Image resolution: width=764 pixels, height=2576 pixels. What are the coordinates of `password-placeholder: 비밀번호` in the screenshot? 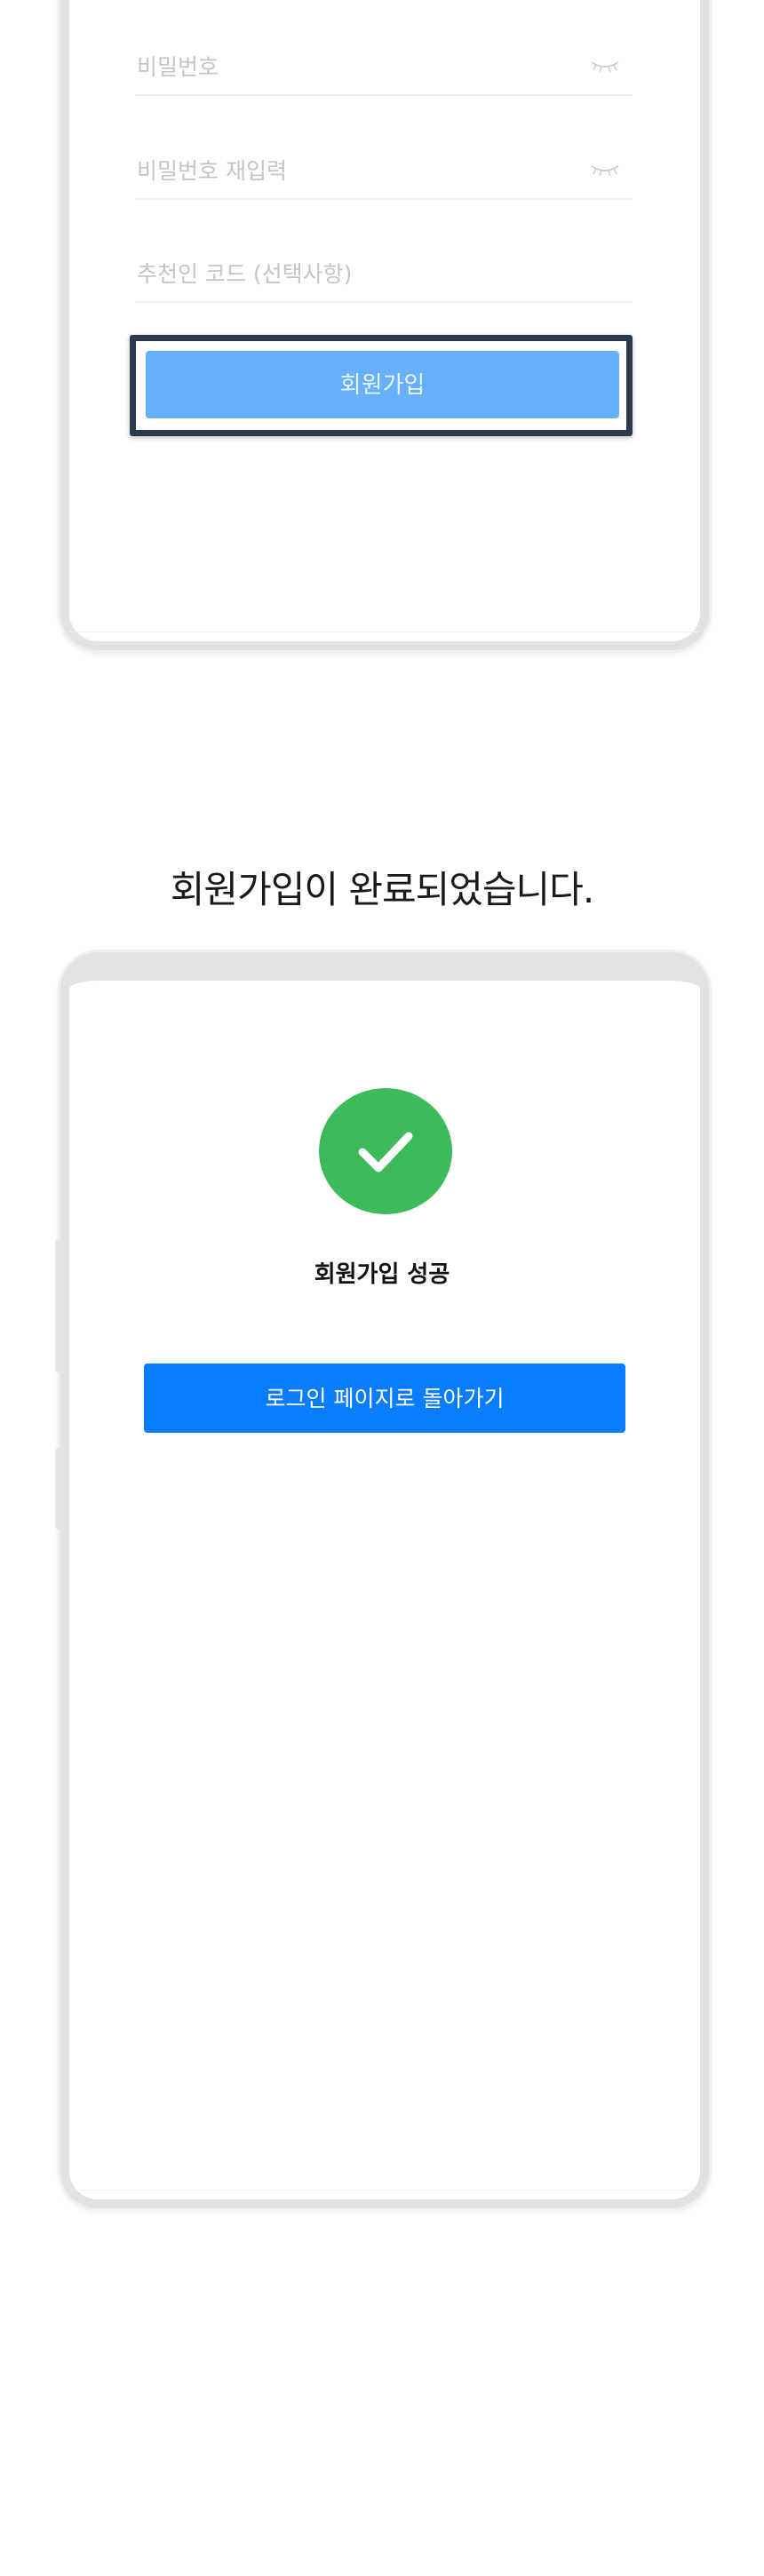 It's located at (178, 67).